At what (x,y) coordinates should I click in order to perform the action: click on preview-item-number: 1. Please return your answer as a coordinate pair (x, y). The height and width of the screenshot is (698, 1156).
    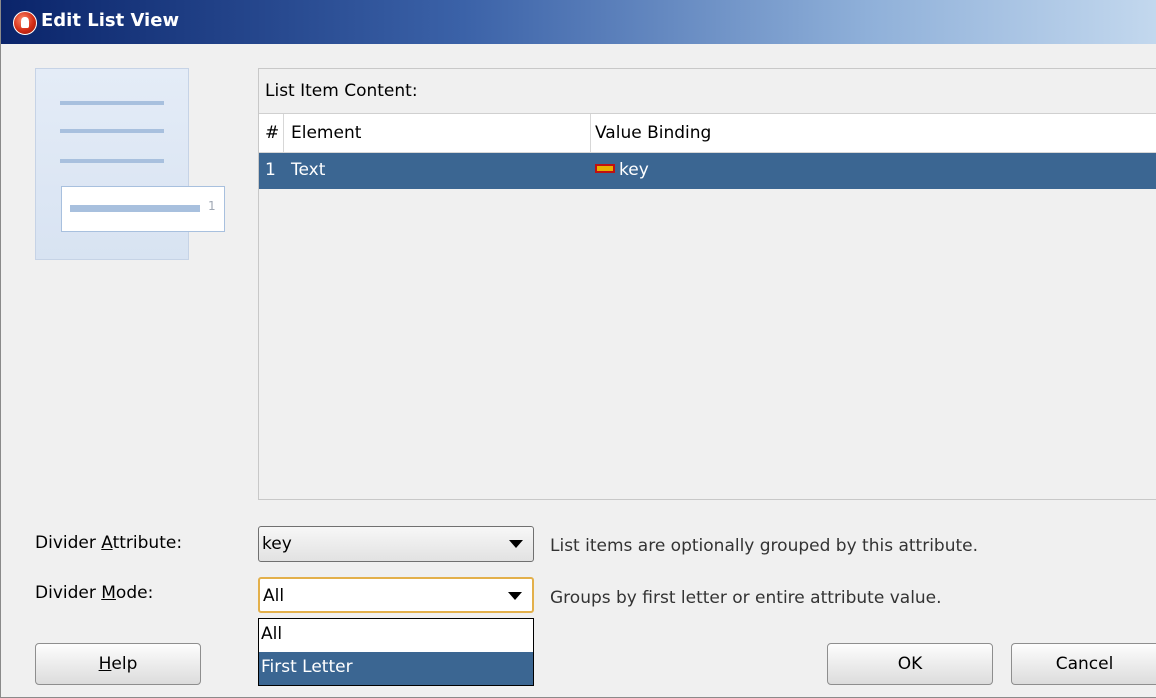
    Looking at the image, I should click on (212, 206).